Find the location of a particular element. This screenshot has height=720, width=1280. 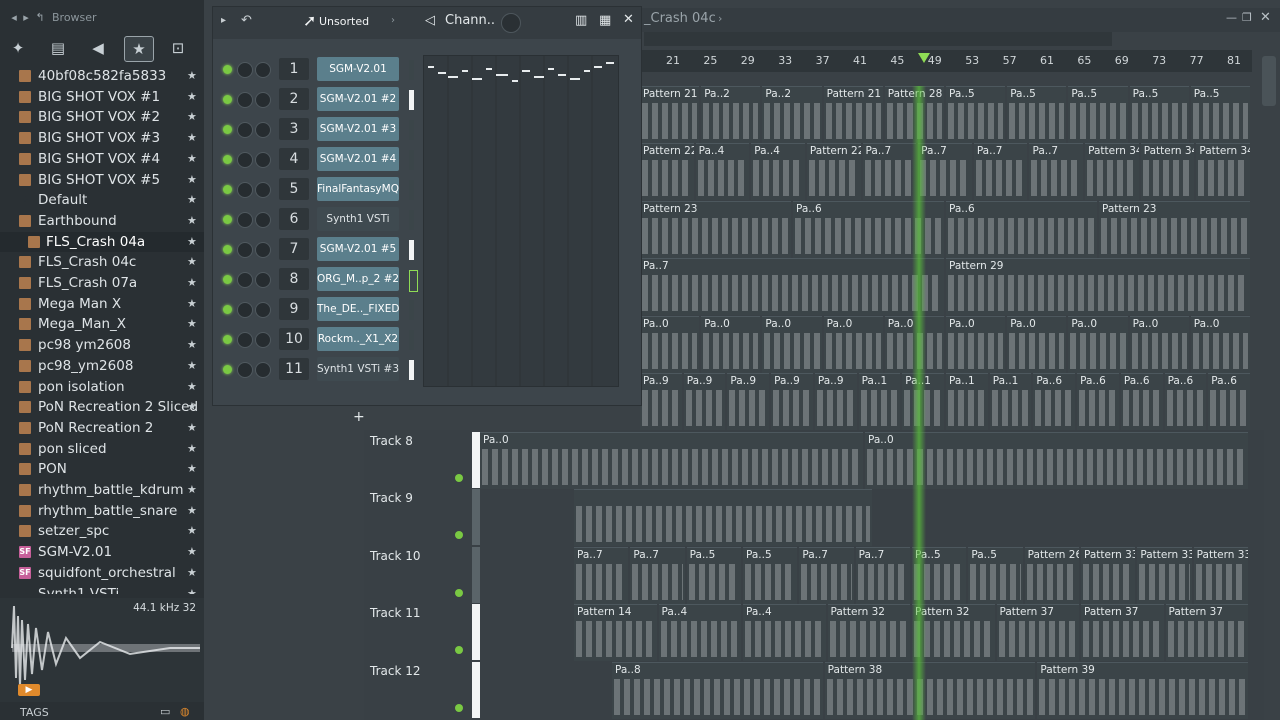

browser-item: FLS_Crash 04c ★ is located at coordinates (102, 262).